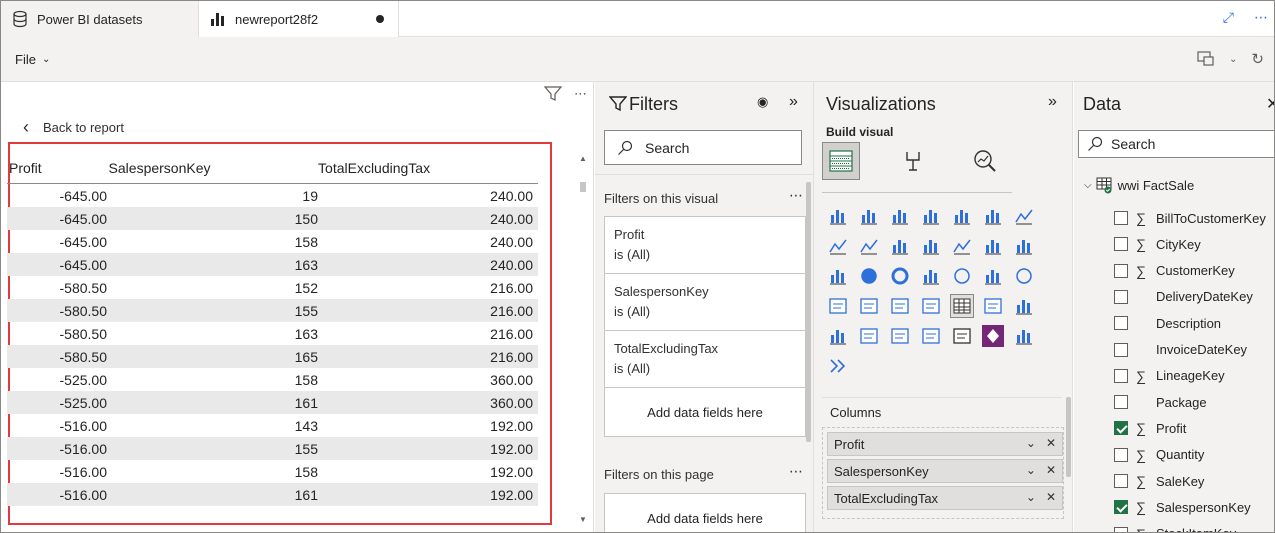 This screenshot has width=1275, height=533. I want to click on field-item-salekey: ∑ SaleKey, so click(1159, 481).